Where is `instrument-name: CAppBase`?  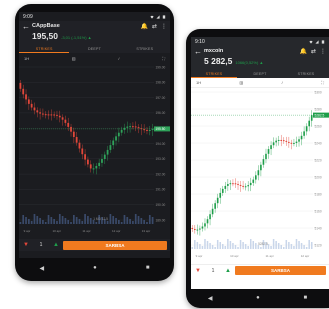 instrument-name: CAppBase is located at coordinates (46, 26).